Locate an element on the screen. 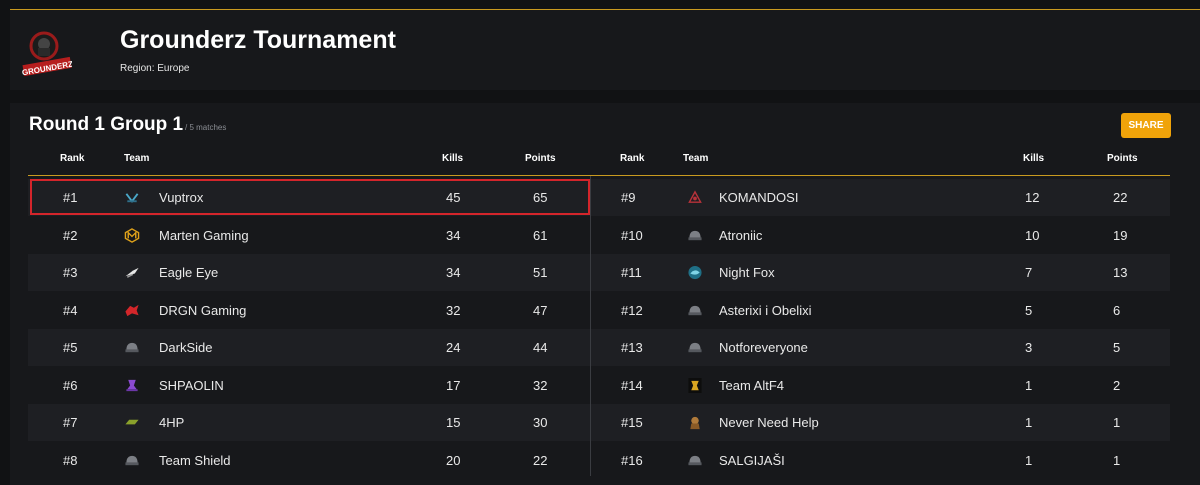  team-name: Eagle Eye is located at coordinates (188, 272).